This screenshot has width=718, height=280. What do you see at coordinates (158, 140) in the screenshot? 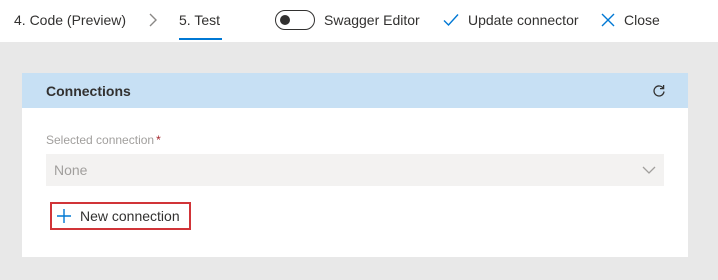
I see `required-marker: *` at bounding box center [158, 140].